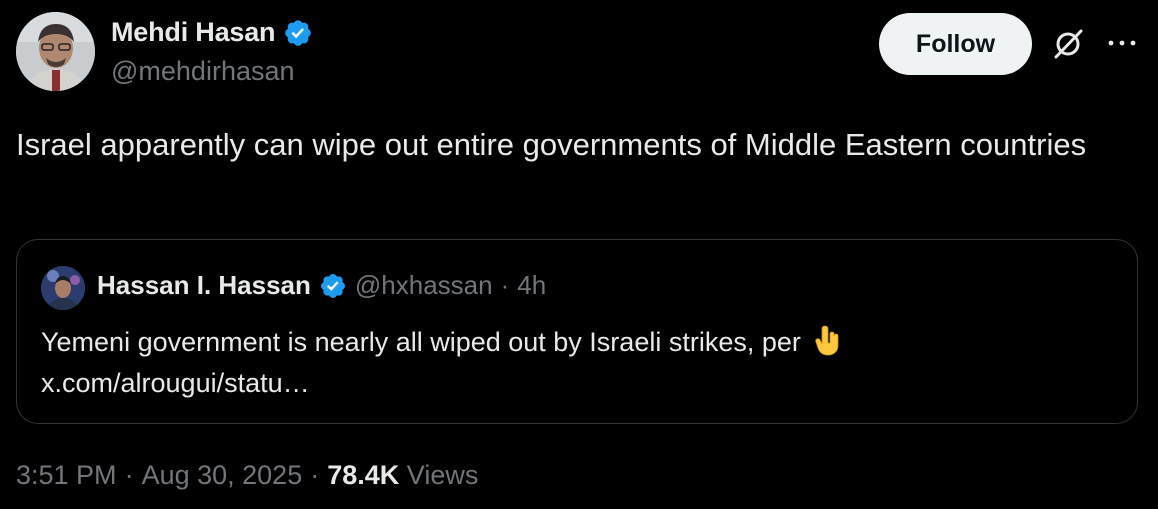 The width and height of the screenshot is (1158, 509). I want to click on tweet-meta: 3:51 PM · Aug 30, 2025 · 78.4K Views, so click(247, 475).